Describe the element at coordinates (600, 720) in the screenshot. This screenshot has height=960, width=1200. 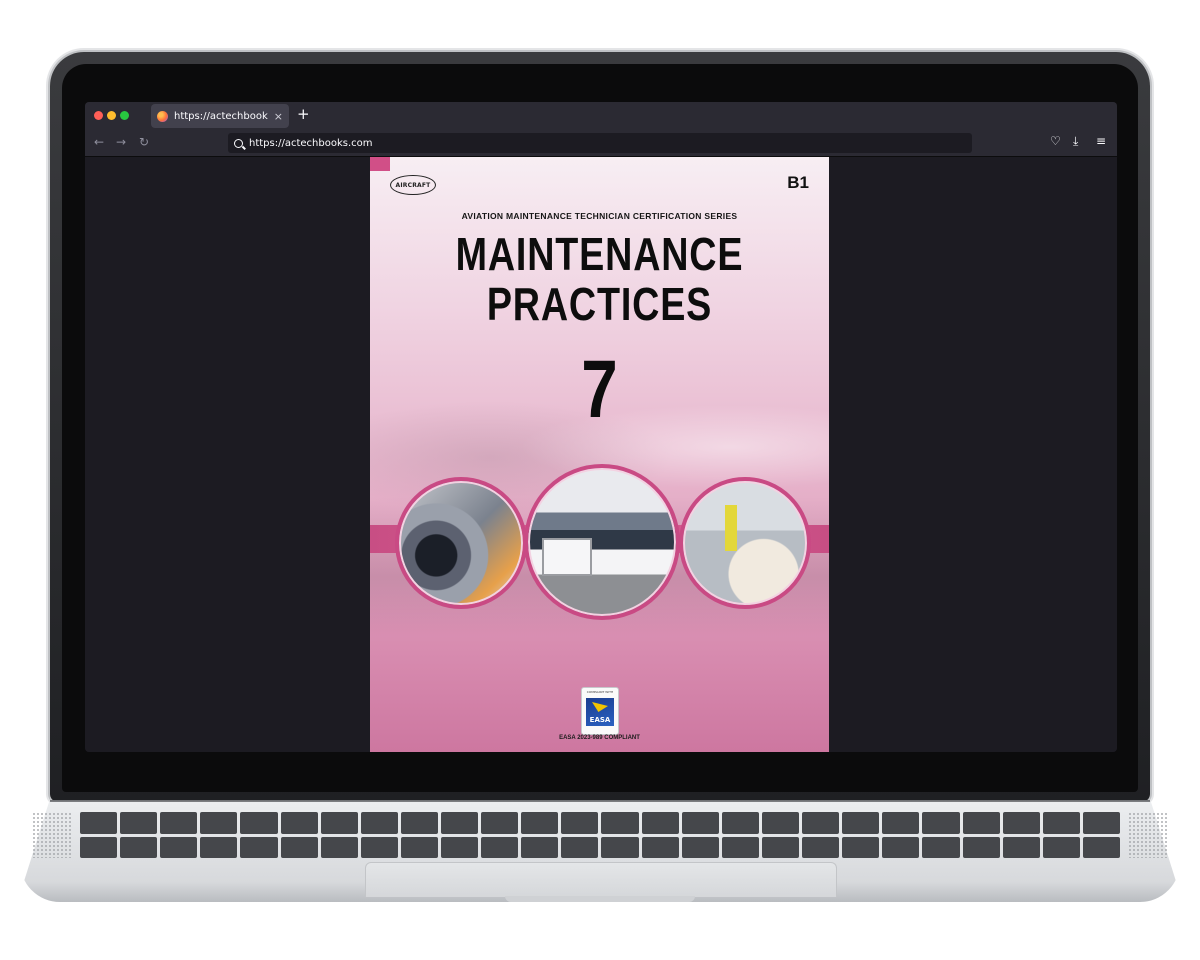
I see `easa-label: EASA` at that location.